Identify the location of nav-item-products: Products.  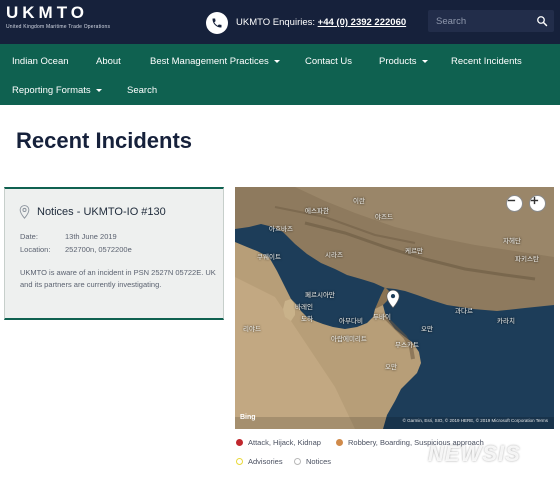
(403, 61).